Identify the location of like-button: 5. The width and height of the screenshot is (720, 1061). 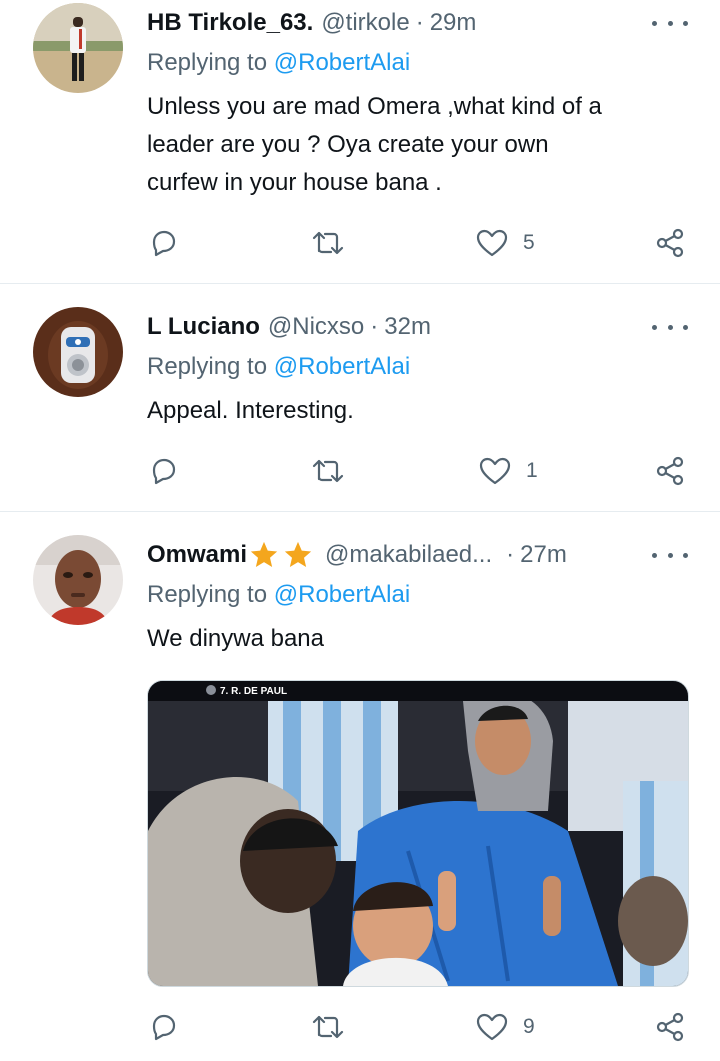
(505, 243).